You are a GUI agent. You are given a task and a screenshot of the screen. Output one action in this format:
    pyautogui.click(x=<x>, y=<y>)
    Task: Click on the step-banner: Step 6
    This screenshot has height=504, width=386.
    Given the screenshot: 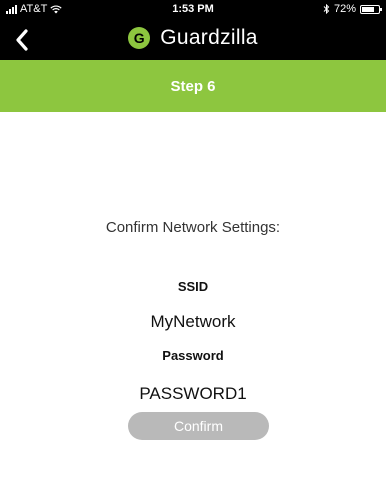 What is the action you would take?
    pyautogui.click(x=193, y=86)
    